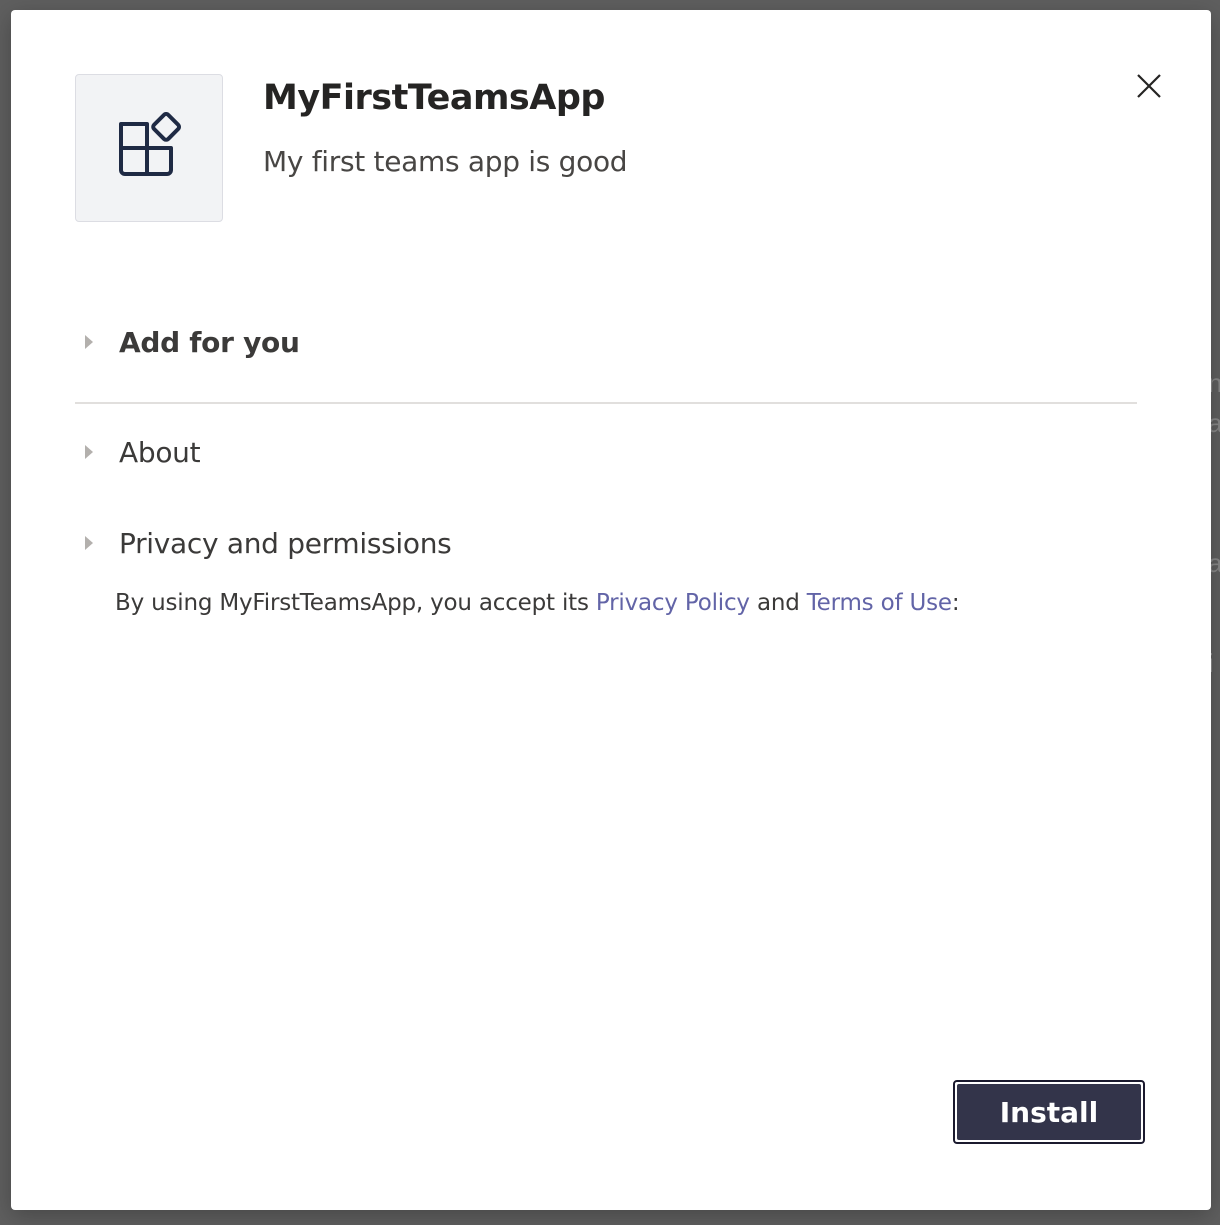 This screenshot has width=1220, height=1225. What do you see at coordinates (606, 452) in the screenshot?
I see `section-about: About` at bounding box center [606, 452].